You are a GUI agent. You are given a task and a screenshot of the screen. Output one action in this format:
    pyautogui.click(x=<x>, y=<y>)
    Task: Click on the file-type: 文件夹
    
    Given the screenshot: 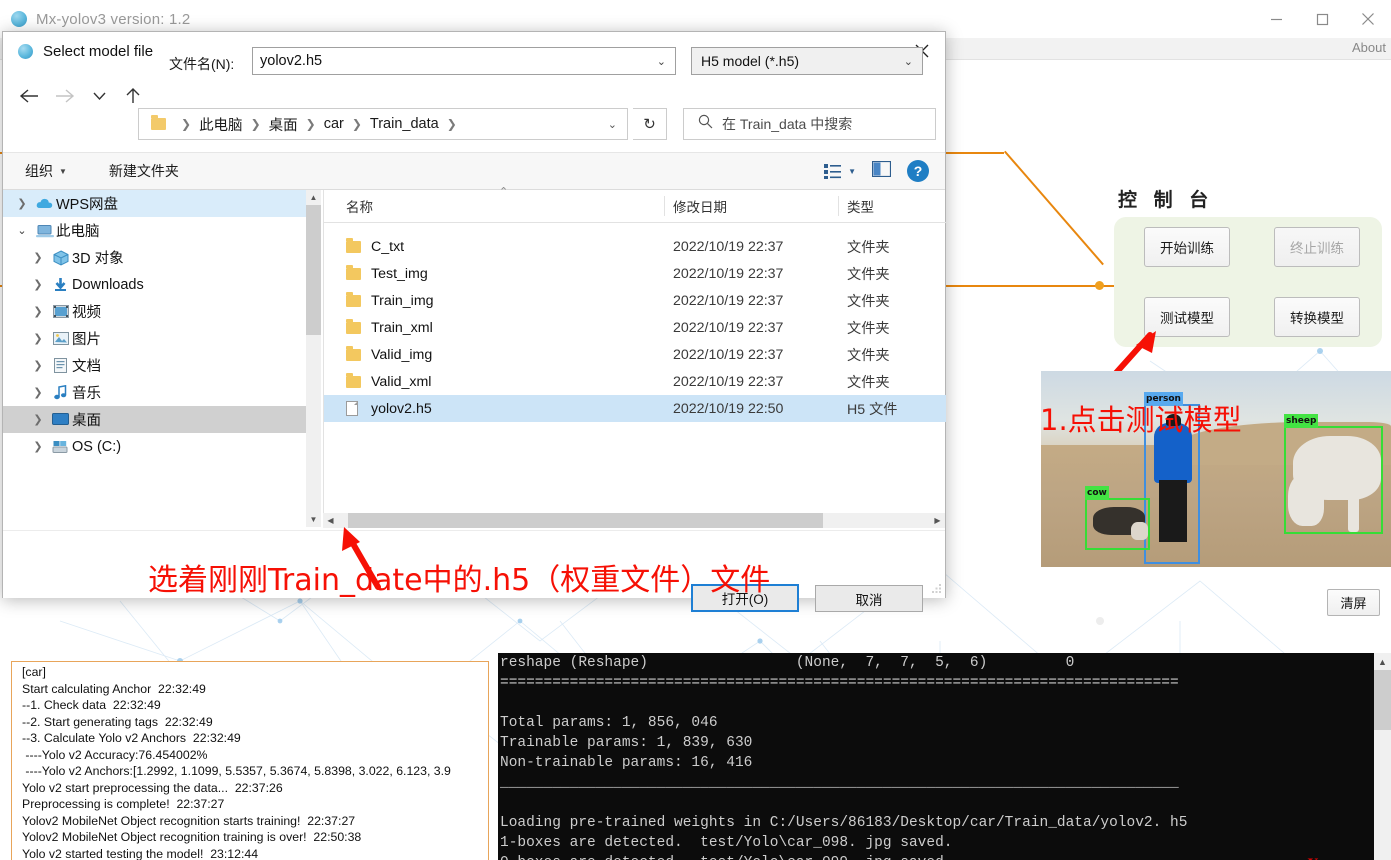 What is the action you would take?
    pyautogui.click(x=868, y=328)
    